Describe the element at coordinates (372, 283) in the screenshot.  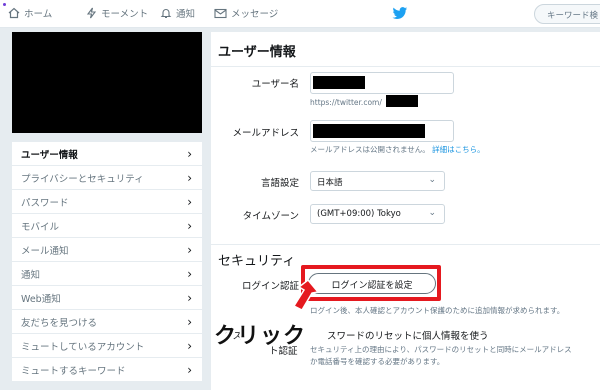
I see `setup-login-verification-button: ログイン認証を設定` at that location.